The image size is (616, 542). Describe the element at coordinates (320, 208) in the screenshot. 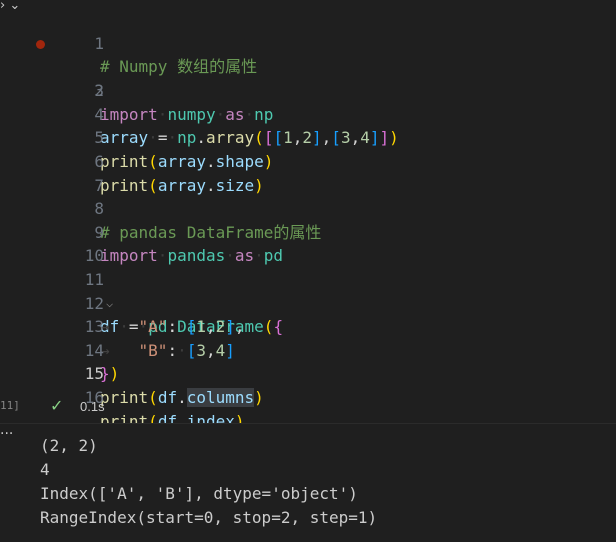

I see `code-line-8: 8 # pandas DataFrame的属性` at that location.